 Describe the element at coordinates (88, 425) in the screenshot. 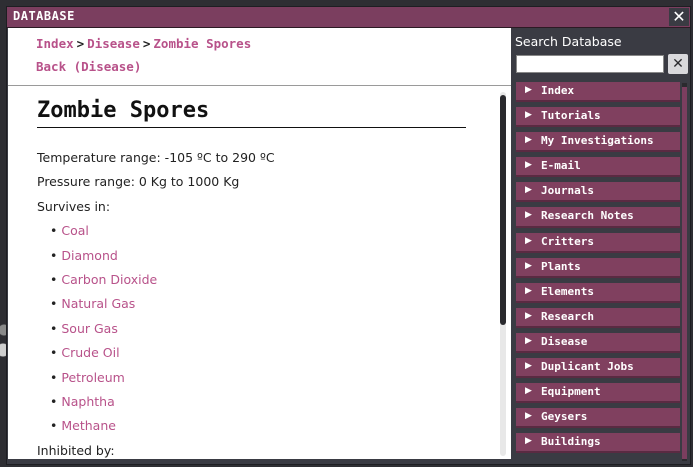

I see `element-link-methane: Methane` at that location.